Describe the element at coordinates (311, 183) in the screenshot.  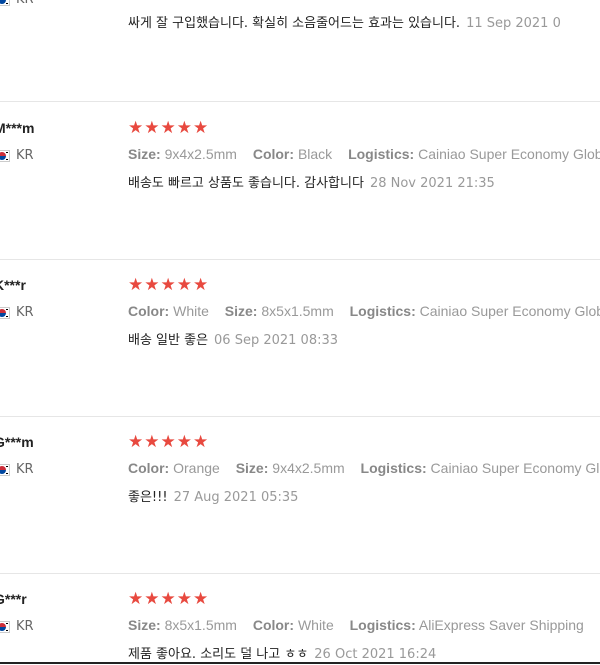
I see `review-text: 배송도 빠르고 상품도 좋습니다. 감사합니다 28 Nov 2021 21:35` at that location.